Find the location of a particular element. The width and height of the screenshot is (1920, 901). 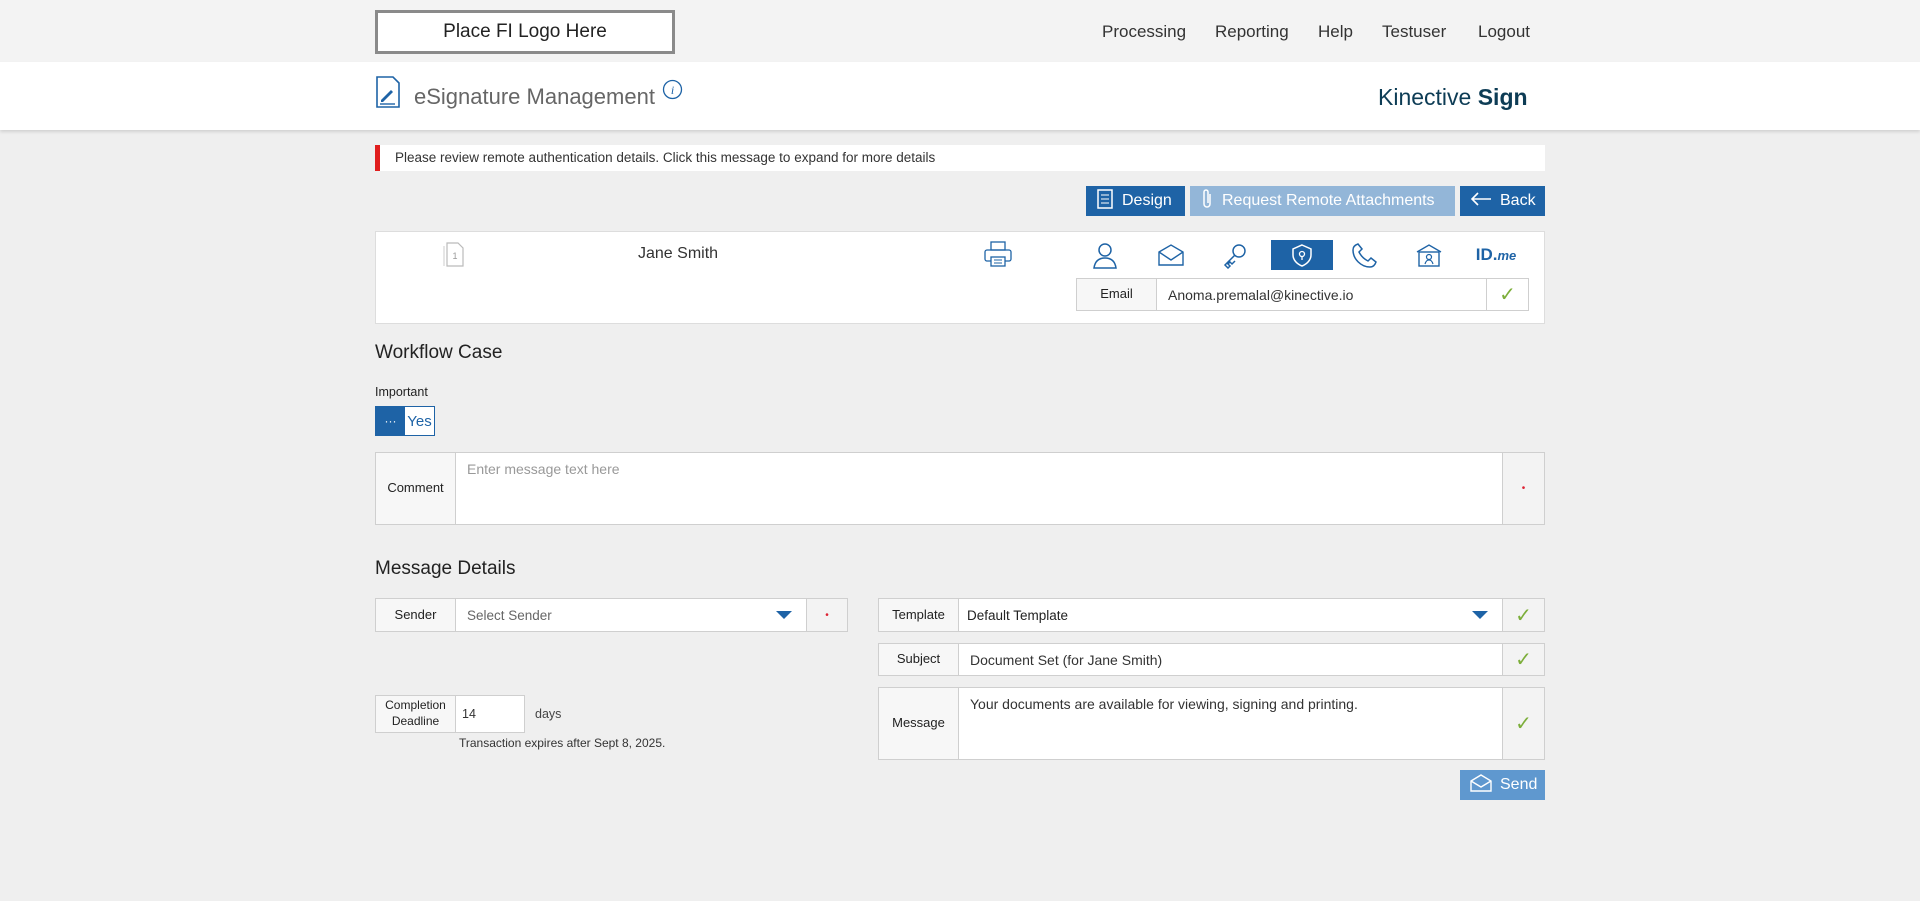

logo-placeholder-text: Place FI Logo Here is located at coordinates (525, 31).